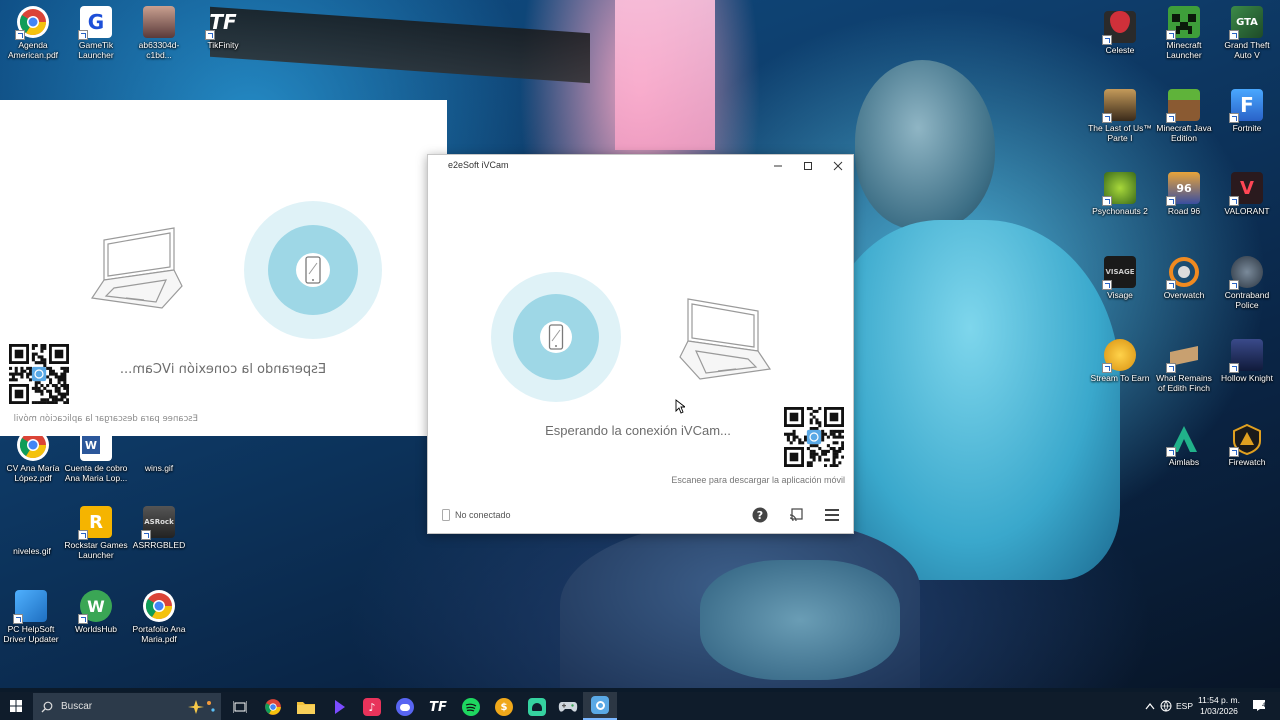 The image size is (1280, 720). I want to click on title-bar: e2eSoft iVCam, so click(640, 166).